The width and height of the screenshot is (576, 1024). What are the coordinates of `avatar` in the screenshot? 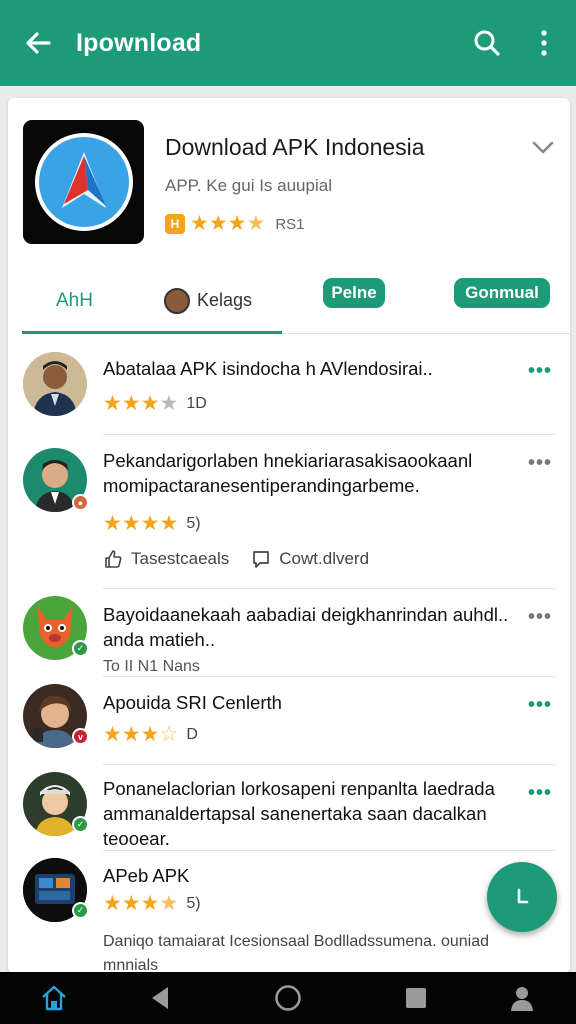 It's located at (55, 384).